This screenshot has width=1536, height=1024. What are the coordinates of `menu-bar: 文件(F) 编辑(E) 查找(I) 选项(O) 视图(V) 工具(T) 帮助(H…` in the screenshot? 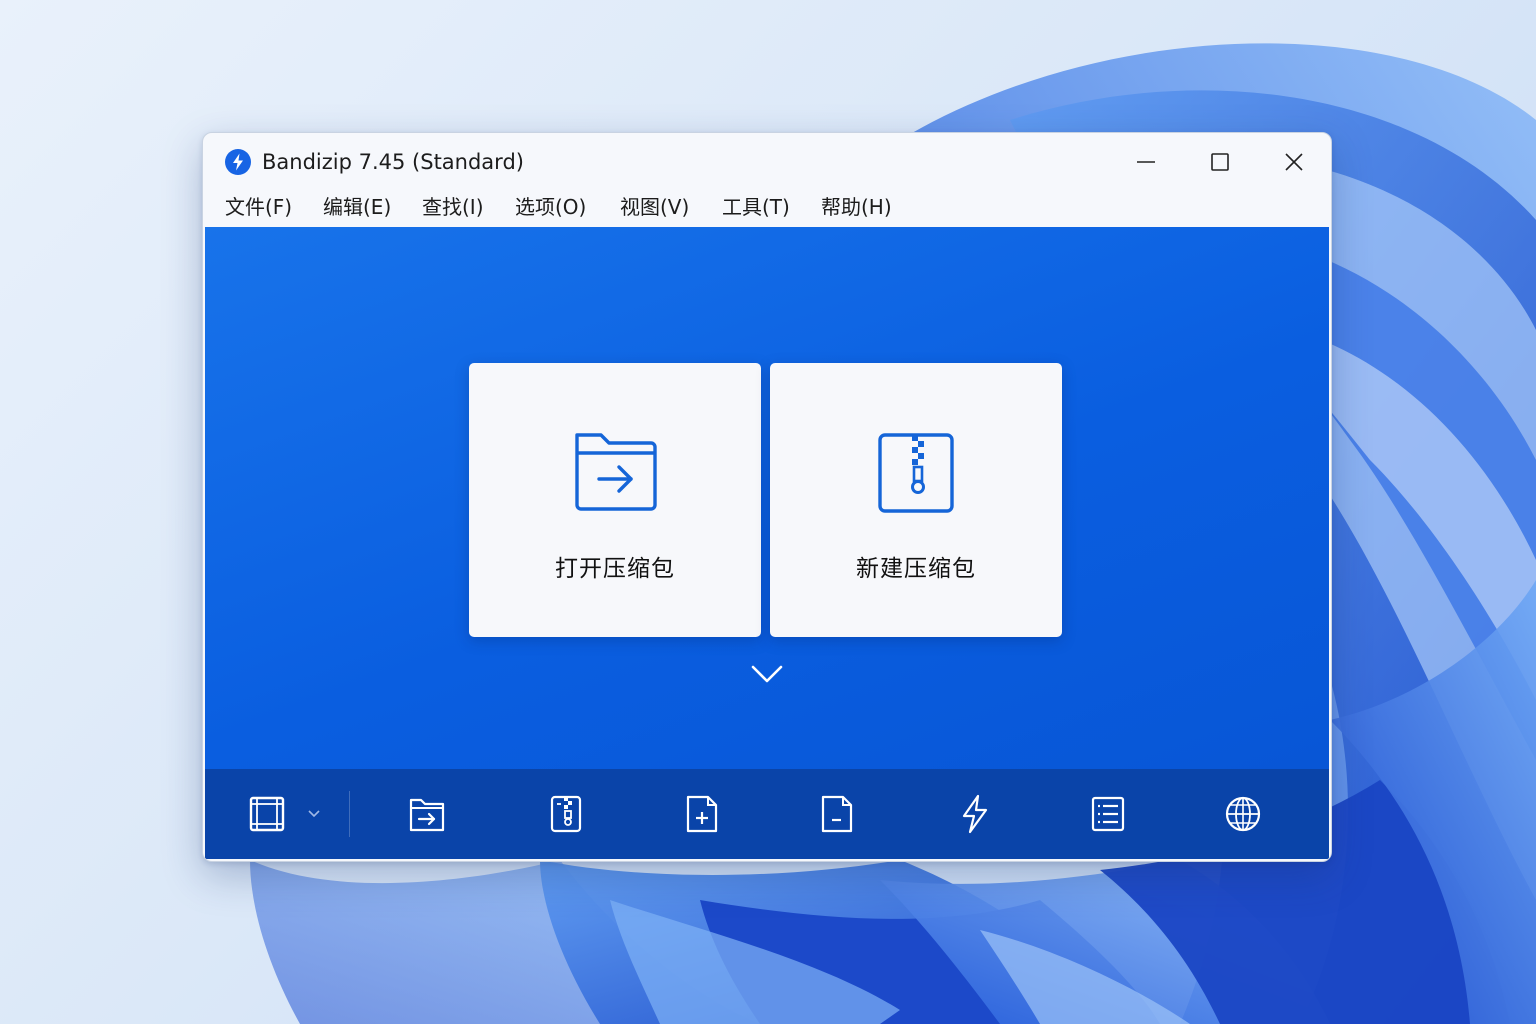 It's located at (767, 208).